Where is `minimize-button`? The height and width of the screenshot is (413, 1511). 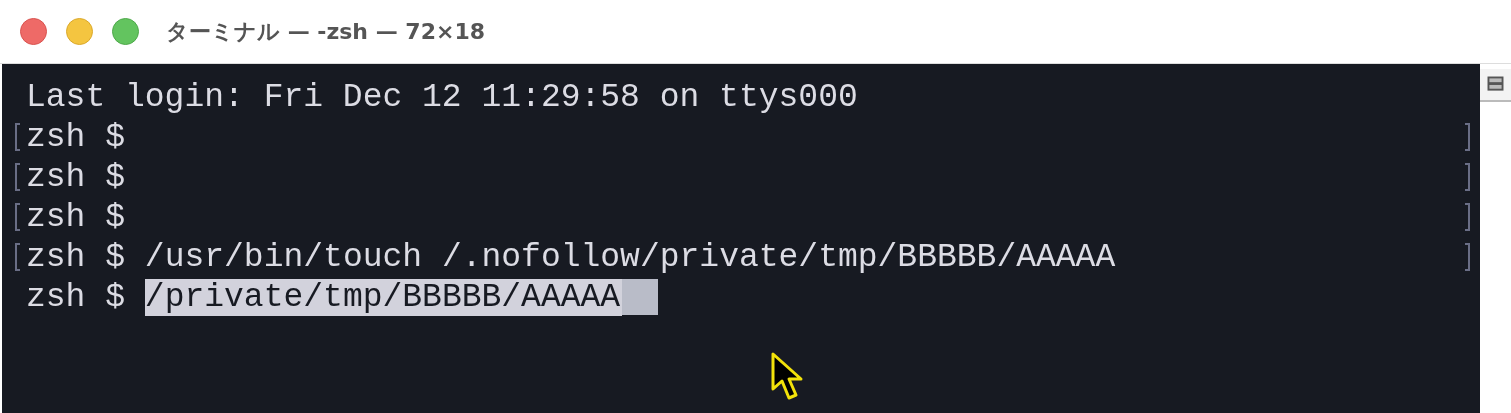
minimize-button is located at coordinates (79, 31).